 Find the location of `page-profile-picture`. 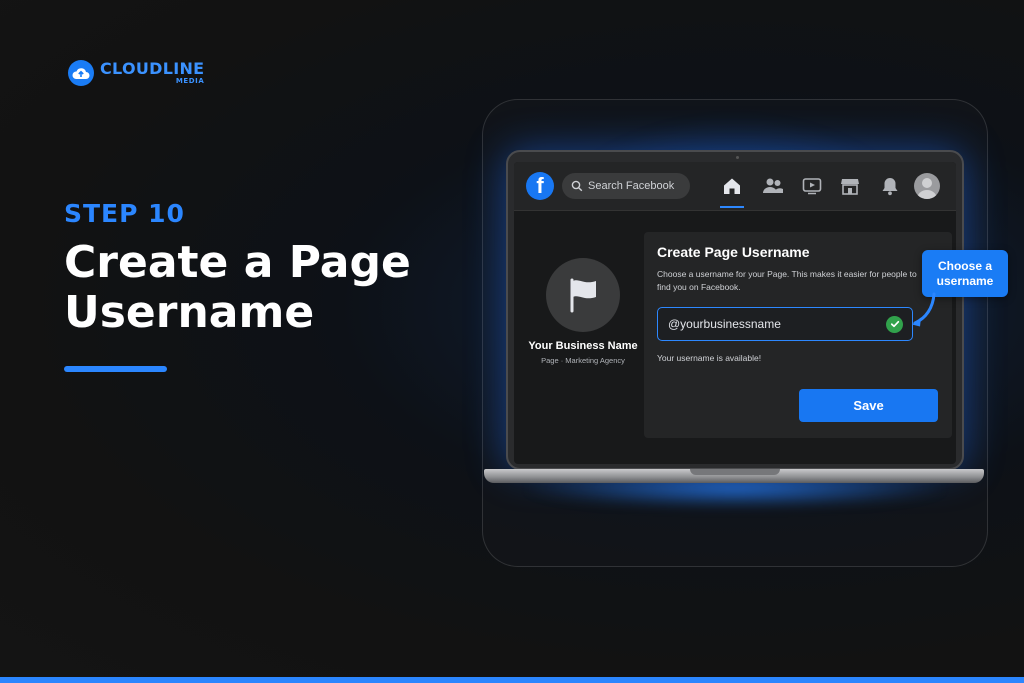

page-profile-picture is located at coordinates (583, 295).